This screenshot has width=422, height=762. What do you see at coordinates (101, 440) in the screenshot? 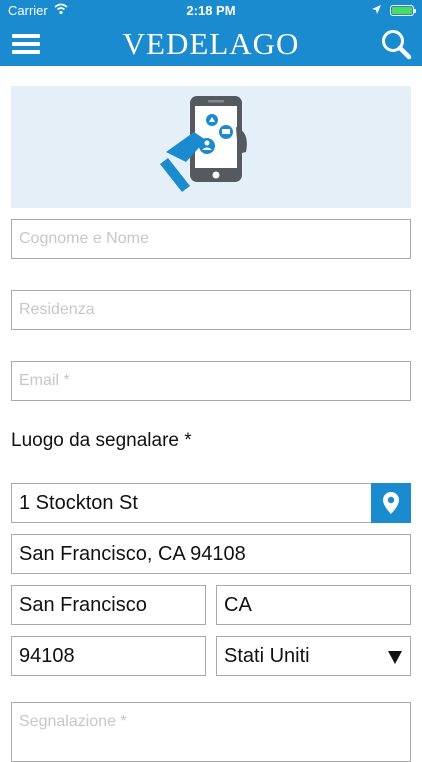
I see `location-label: Luogo da segnalare *` at bounding box center [101, 440].